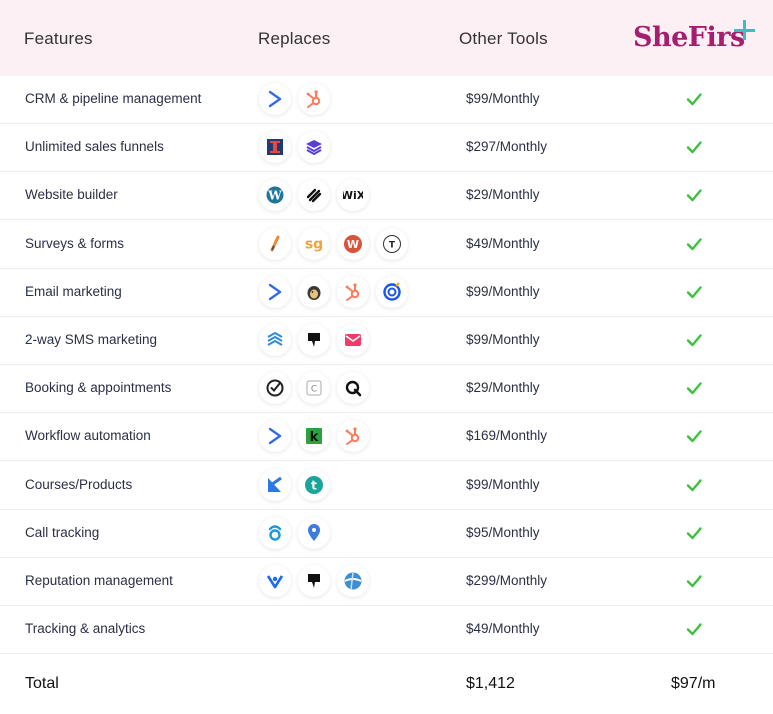  Describe the element at coordinates (386, 629) in the screenshot. I see `table-row: Tracking & analytics $49/Monthly` at that location.